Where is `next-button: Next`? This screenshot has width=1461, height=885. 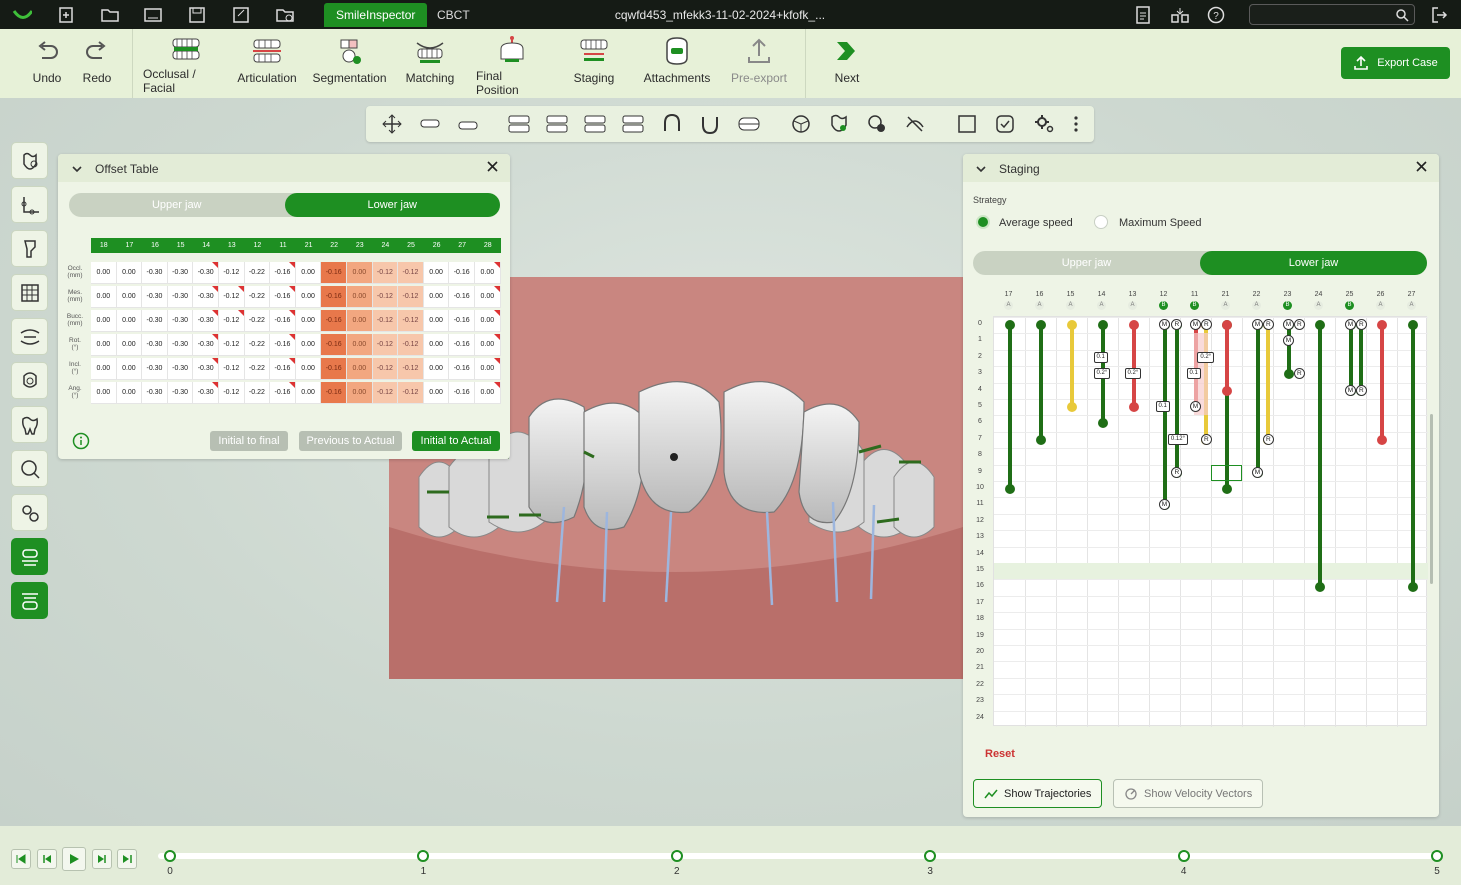
next-button: Next is located at coordinates (847, 64).